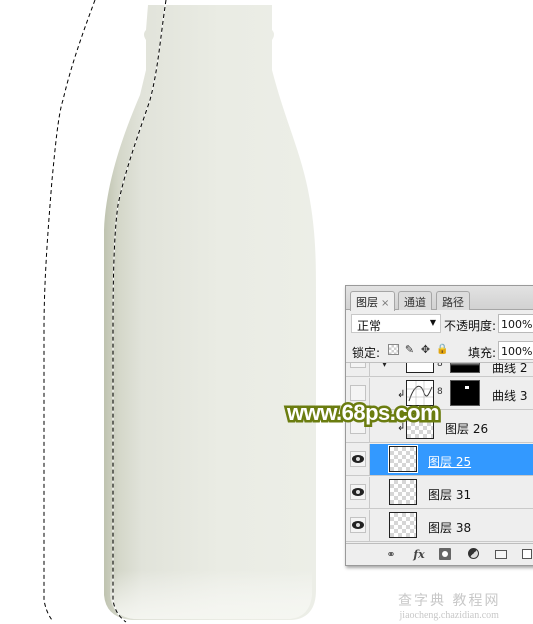  I want to click on opacity-field: 100%, so click(515, 323).